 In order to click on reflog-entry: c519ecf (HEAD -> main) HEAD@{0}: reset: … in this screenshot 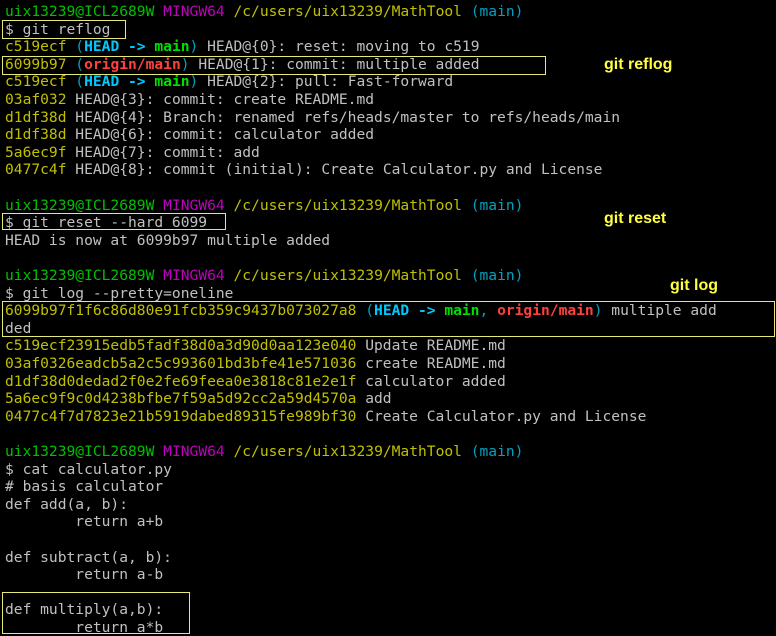, I will do `click(242, 47)`.